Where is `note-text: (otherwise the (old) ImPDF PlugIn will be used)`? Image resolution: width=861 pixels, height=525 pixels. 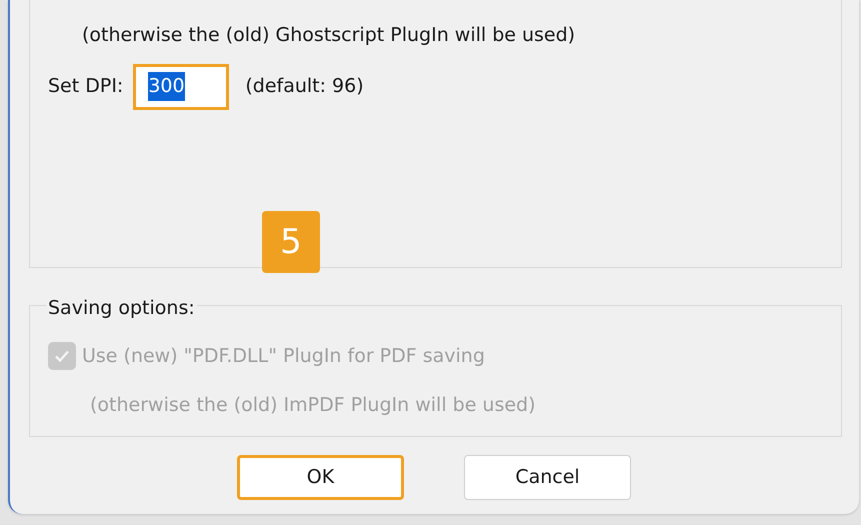 note-text: (otherwise the (old) ImPDF PlugIn will be used) is located at coordinates (313, 405).